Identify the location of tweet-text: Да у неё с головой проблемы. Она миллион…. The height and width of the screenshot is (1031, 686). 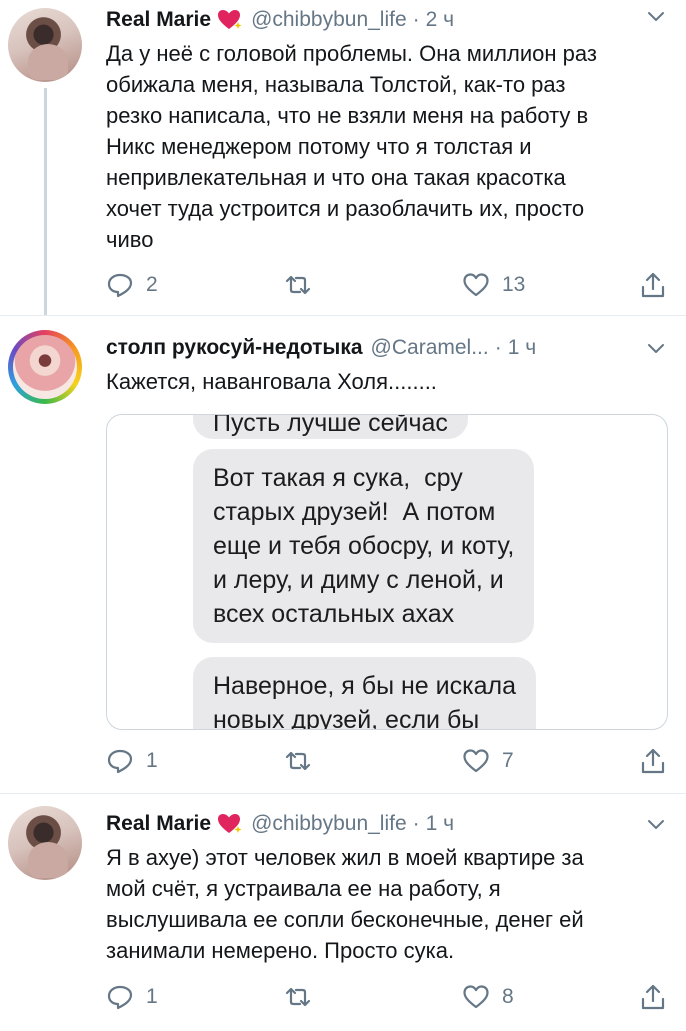
(351, 146).